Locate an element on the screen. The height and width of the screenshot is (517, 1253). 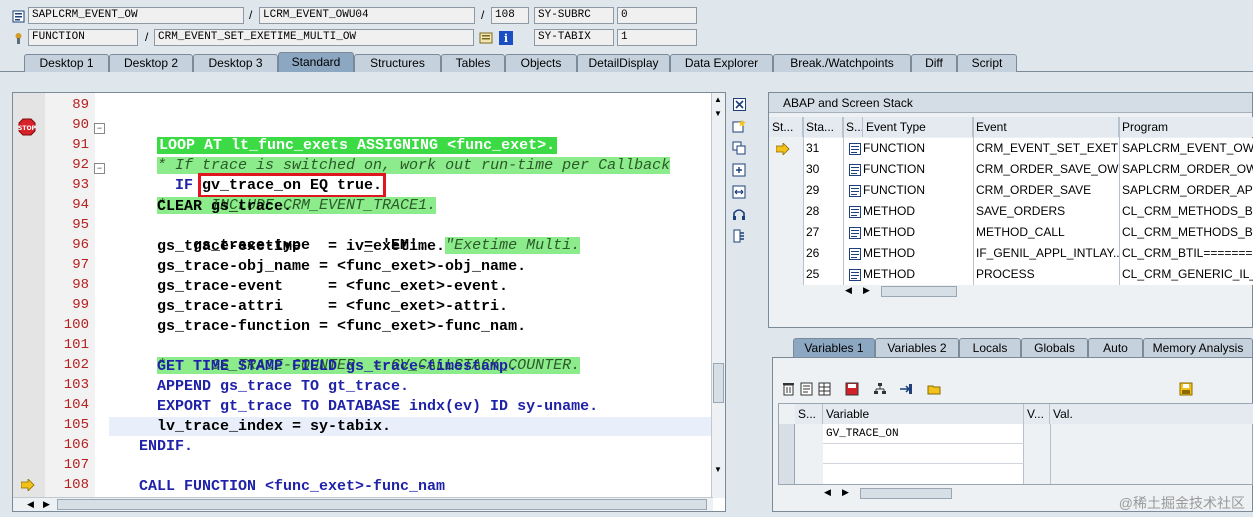
settings-icon is located at coordinates (739, 236).